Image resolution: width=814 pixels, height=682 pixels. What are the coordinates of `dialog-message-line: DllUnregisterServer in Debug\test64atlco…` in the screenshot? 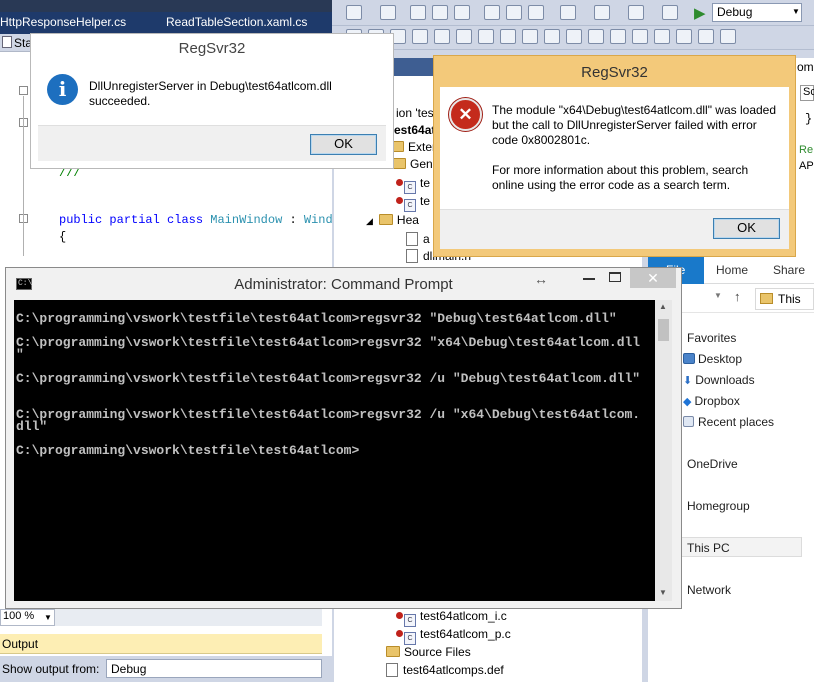 It's located at (210, 86).